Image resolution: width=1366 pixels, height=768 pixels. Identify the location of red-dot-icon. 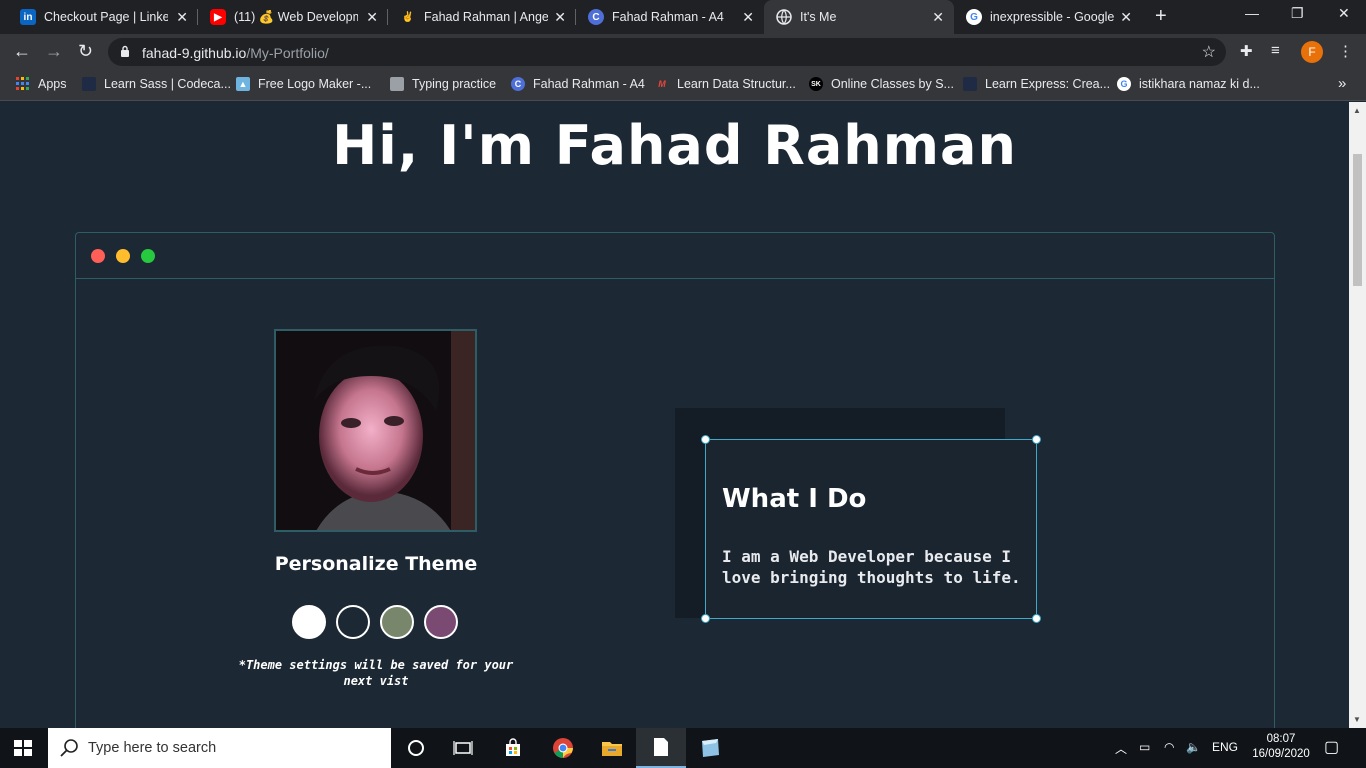
(98, 256).